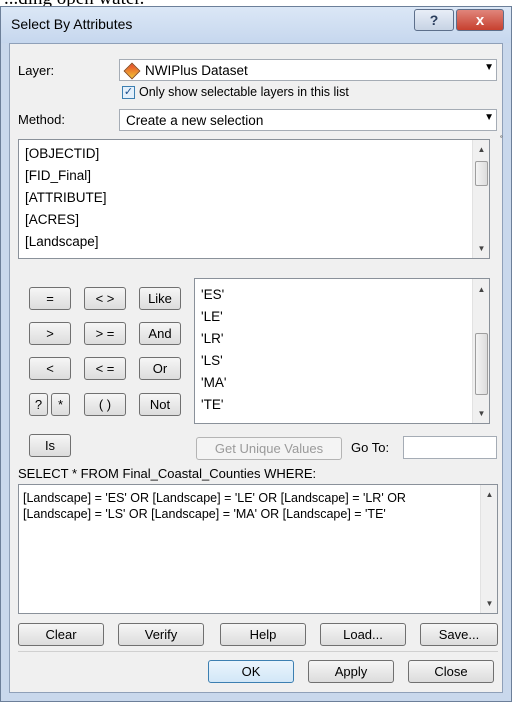  I want to click on parentheses-button: ( ), so click(105, 404).